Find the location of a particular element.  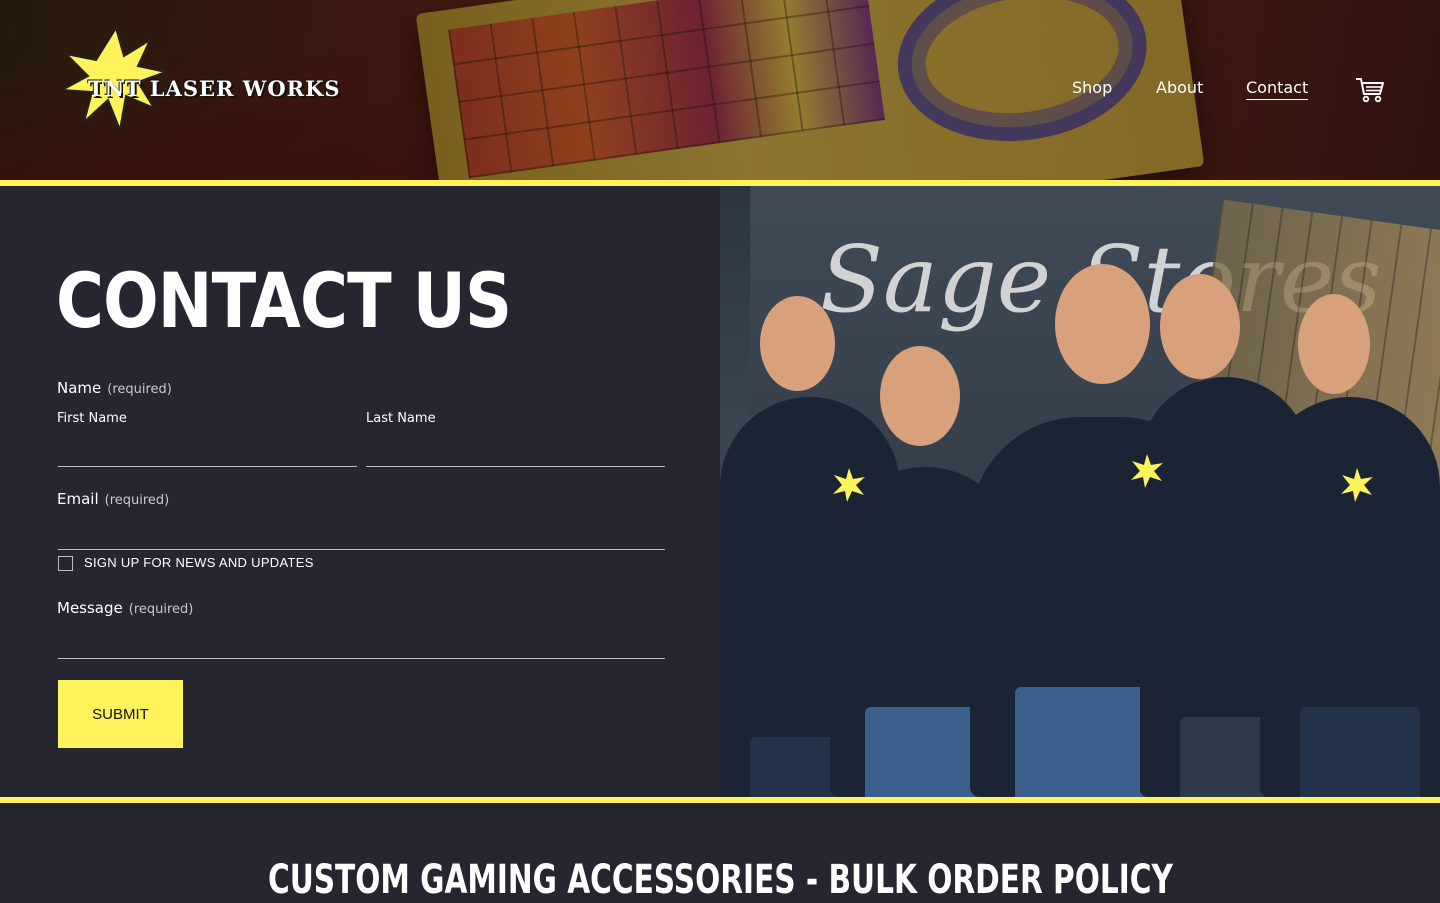

site-logo: TNT LASER WORKS is located at coordinates (199, 79).